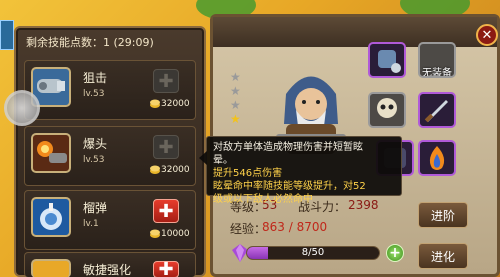 This screenshot has height=277, width=500. I want to click on skill-row-agility: 敏捷强化 ✚, so click(110, 264).